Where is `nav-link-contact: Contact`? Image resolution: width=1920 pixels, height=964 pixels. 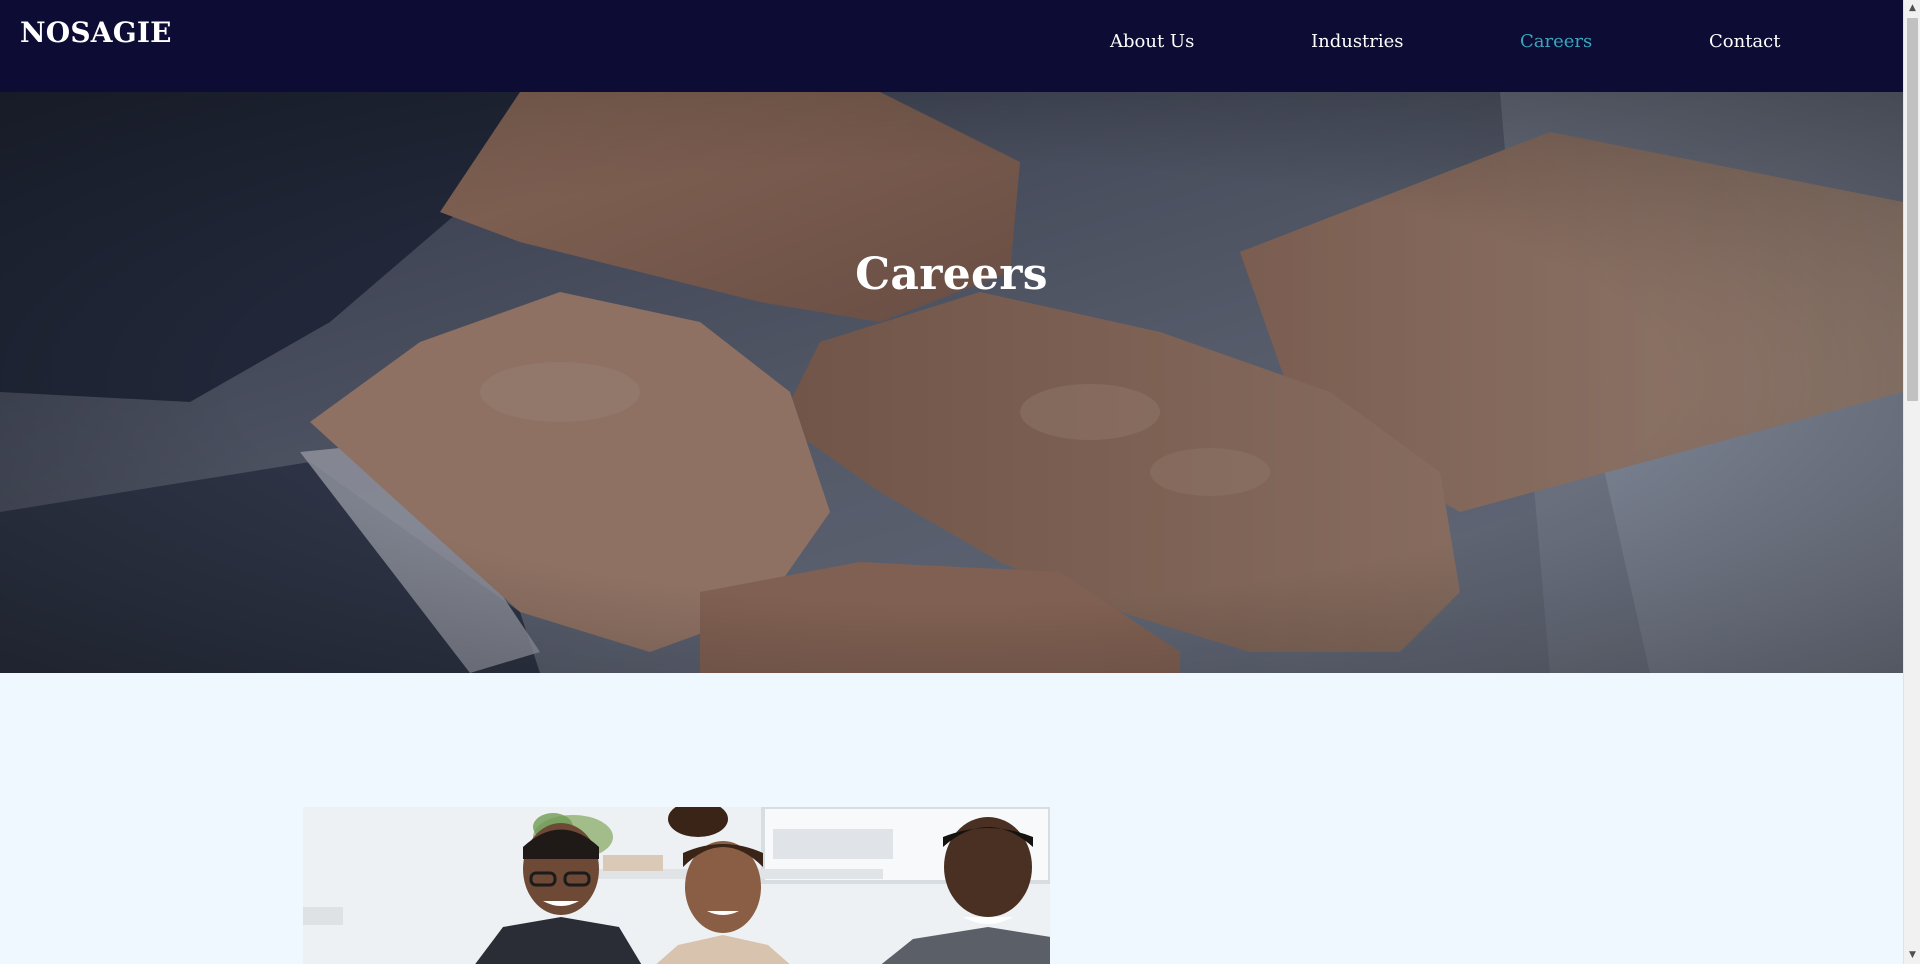
nav-link-contact: Contact is located at coordinates (1744, 42).